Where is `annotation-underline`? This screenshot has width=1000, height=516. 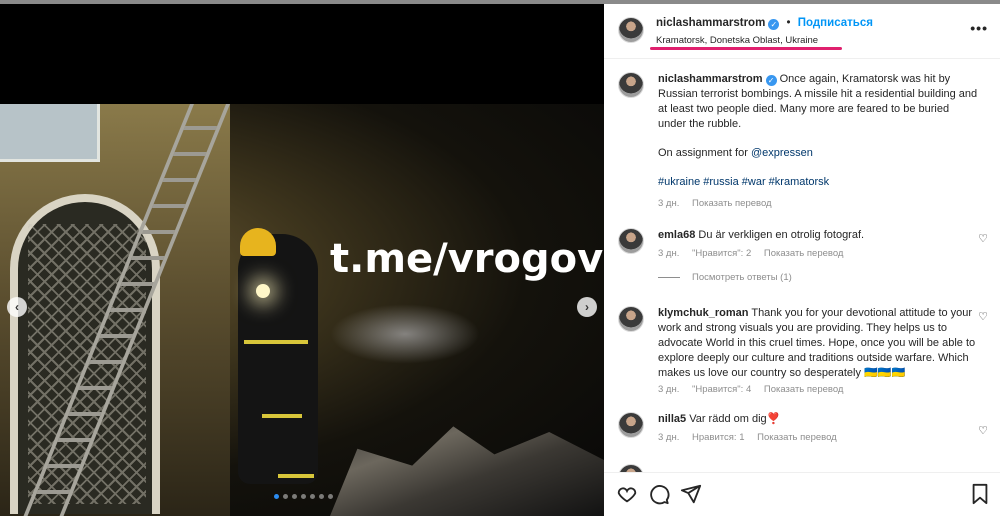
annotation-underline is located at coordinates (746, 48).